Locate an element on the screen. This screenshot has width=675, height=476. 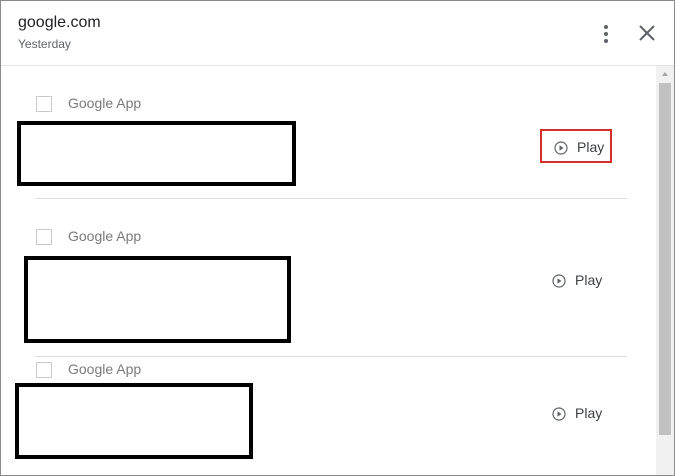
dialog-title: google.com is located at coordinates (59, 22).